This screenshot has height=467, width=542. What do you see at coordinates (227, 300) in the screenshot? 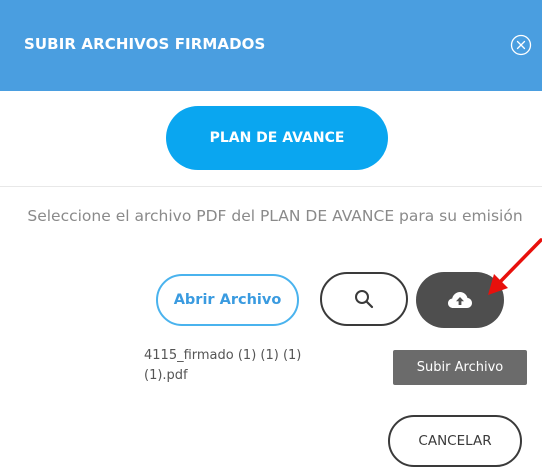
I see `open-file-button: Abrir Archivo` at bounding box center [227, 300].